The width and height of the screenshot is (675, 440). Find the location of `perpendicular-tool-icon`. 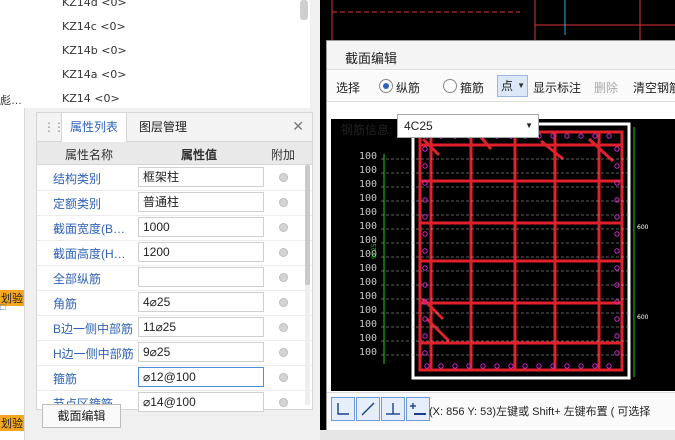

perpendicular-tool-icon is located at coordinates (393, 409).